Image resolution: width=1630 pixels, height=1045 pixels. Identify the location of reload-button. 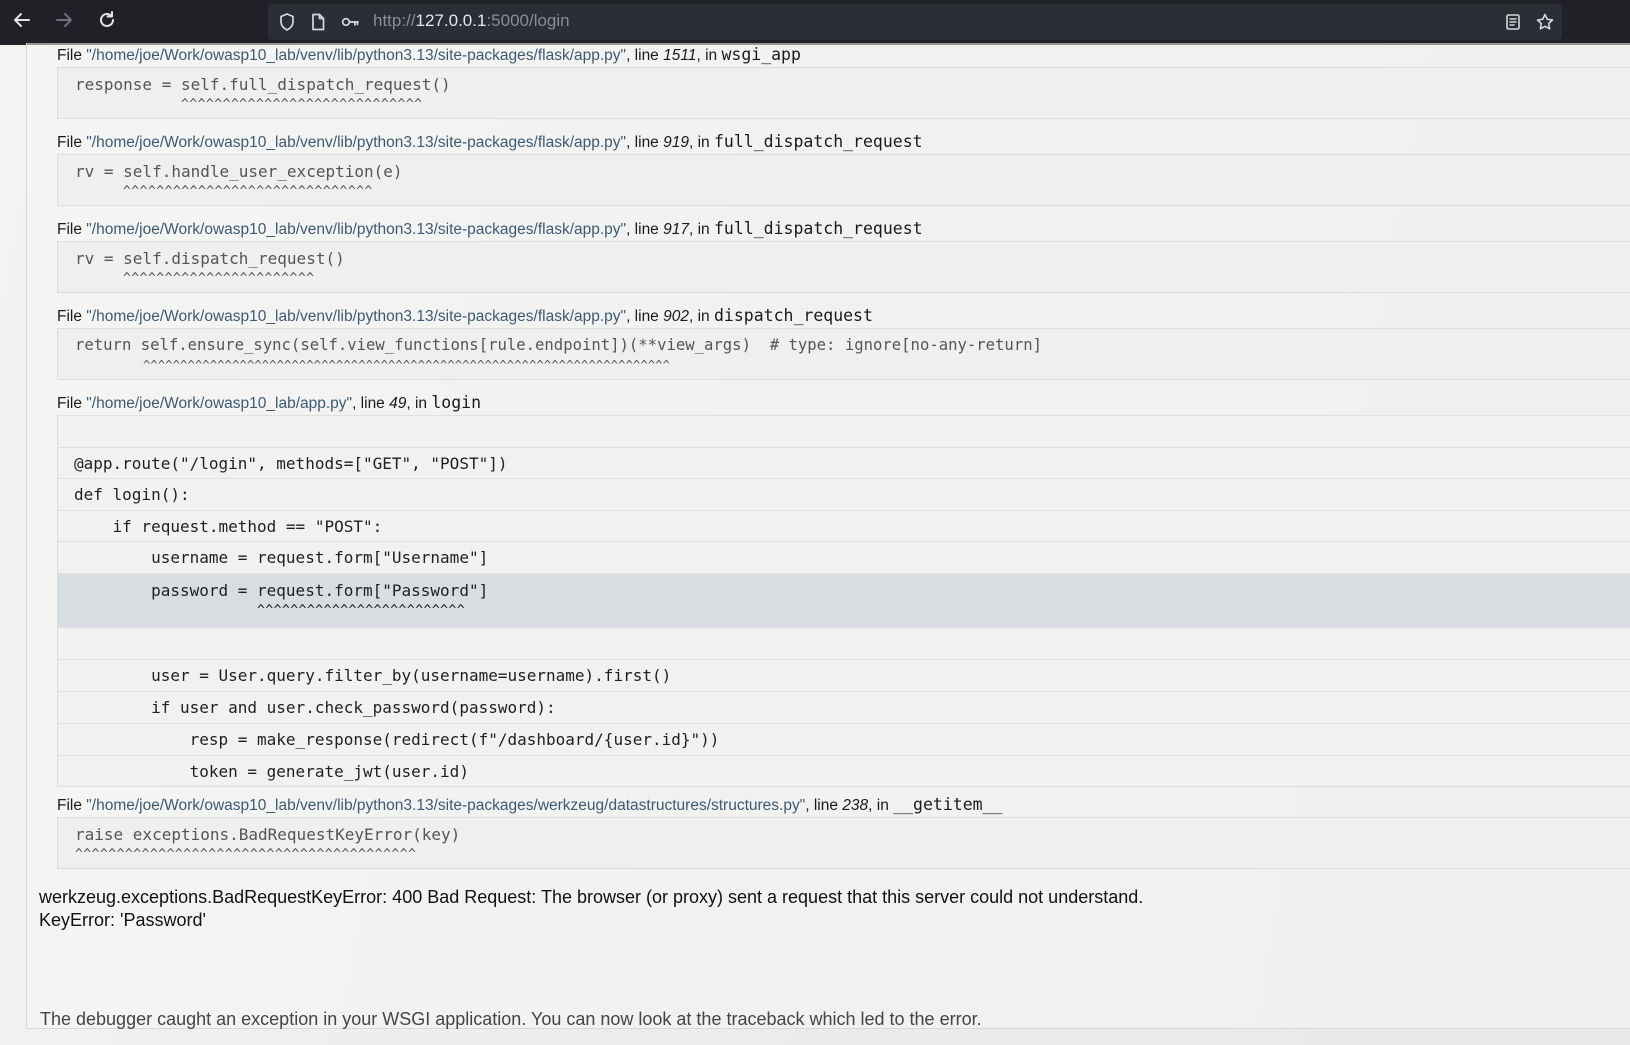
(107, 22).